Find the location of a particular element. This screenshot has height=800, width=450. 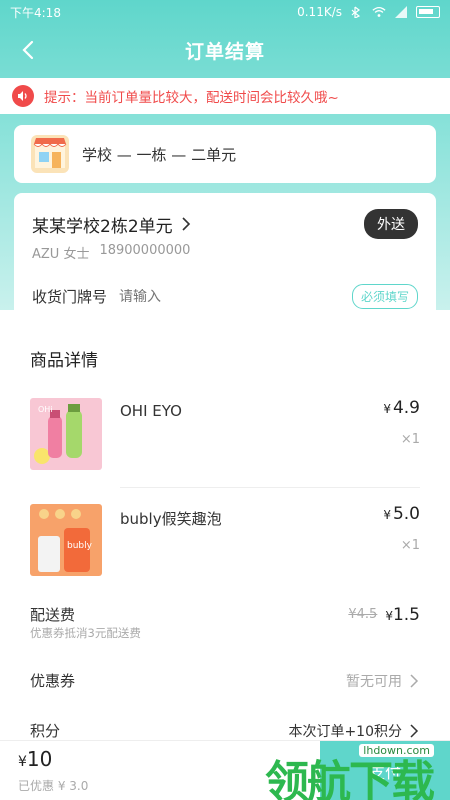

shop-storefront-icon is located at coordinates (50, 154).